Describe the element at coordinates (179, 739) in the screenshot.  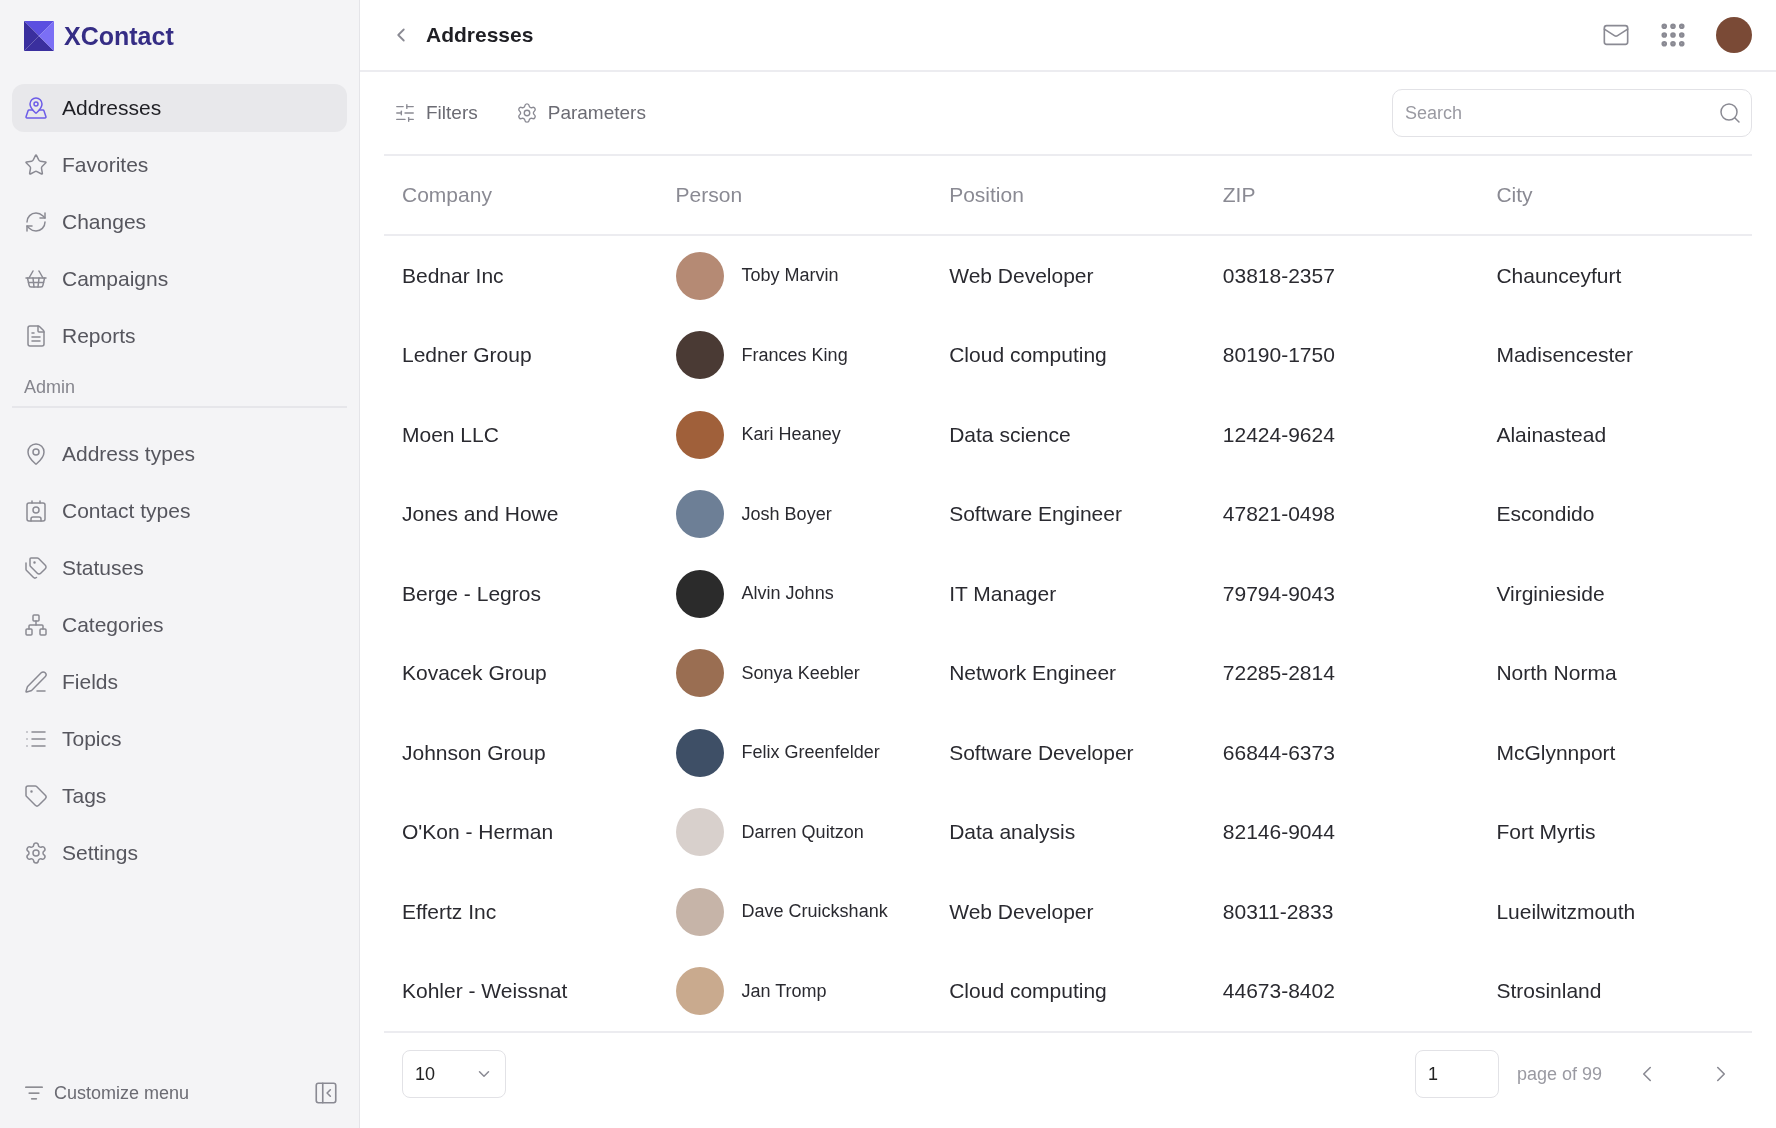
I see `nav-item: Topics` at that location.